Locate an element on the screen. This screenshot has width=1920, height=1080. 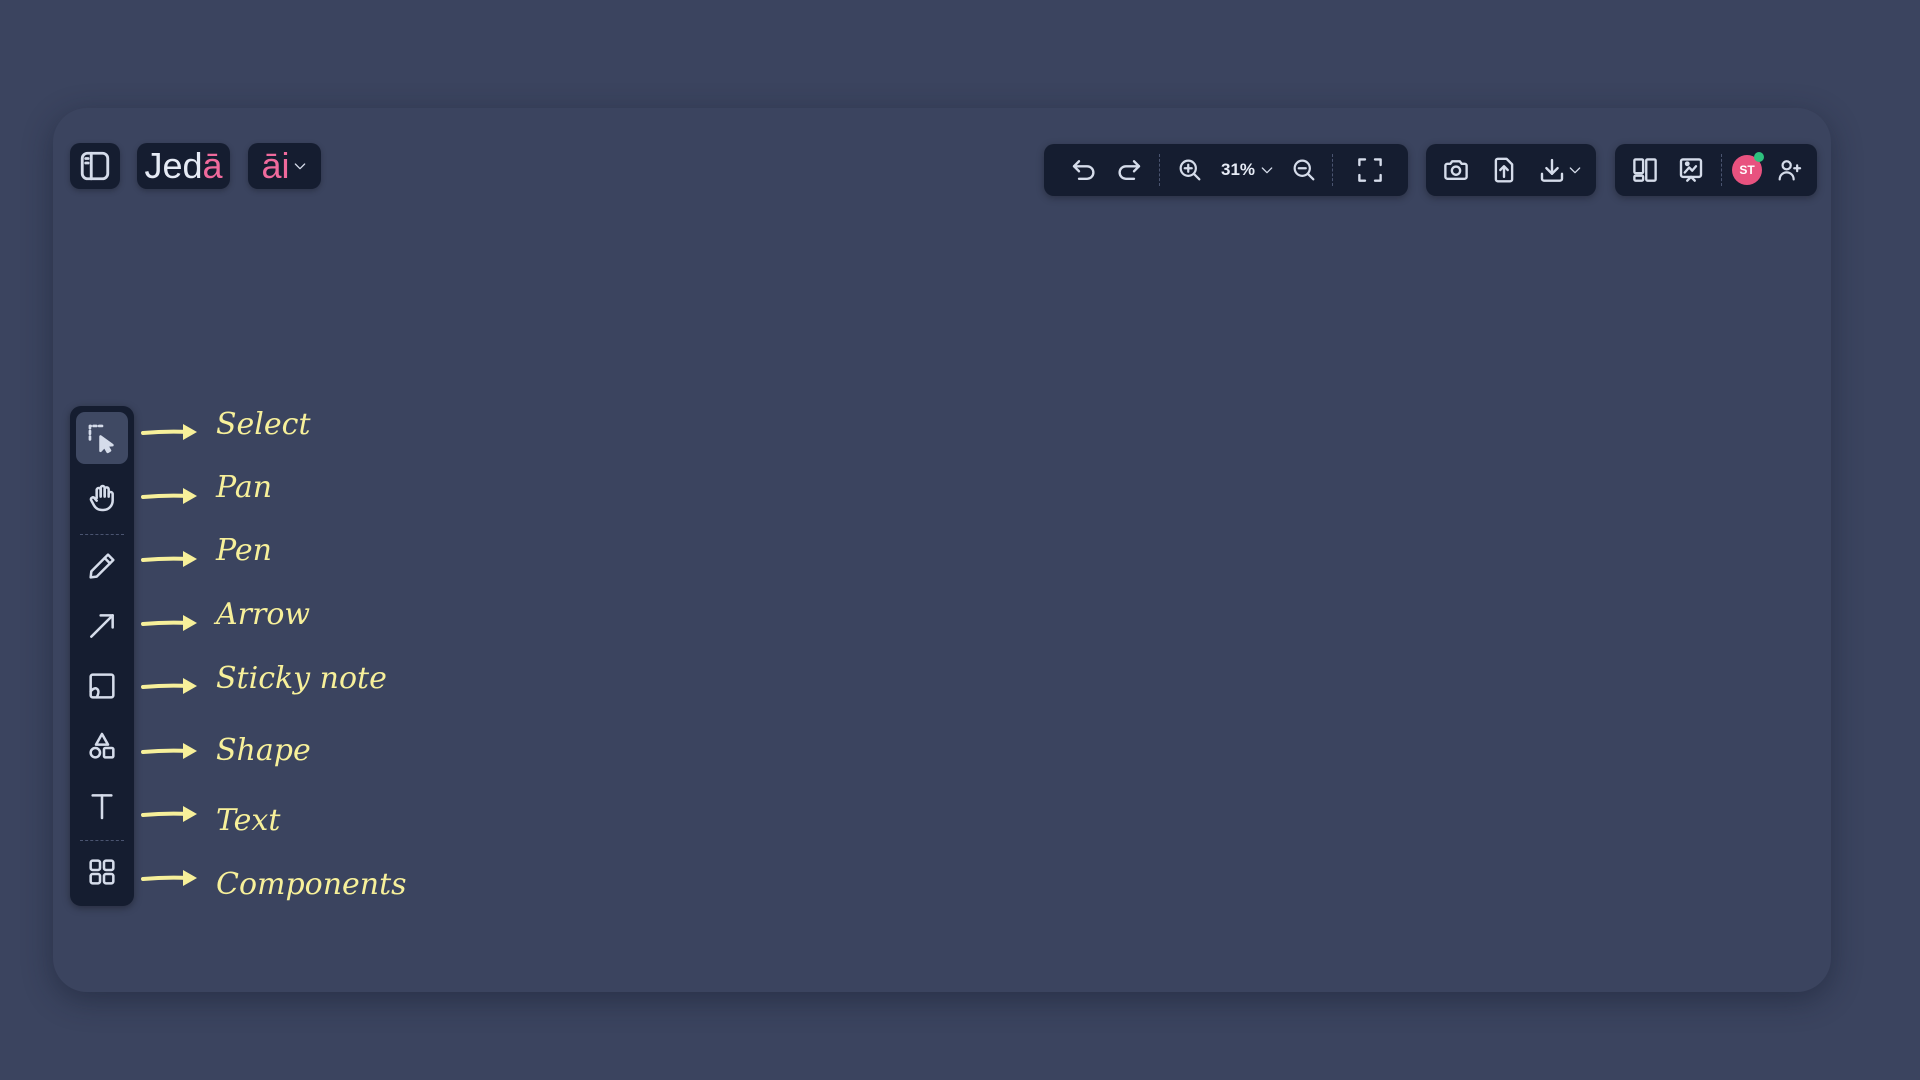
label-arrow: Arrow is located at coordinates (263, 614).